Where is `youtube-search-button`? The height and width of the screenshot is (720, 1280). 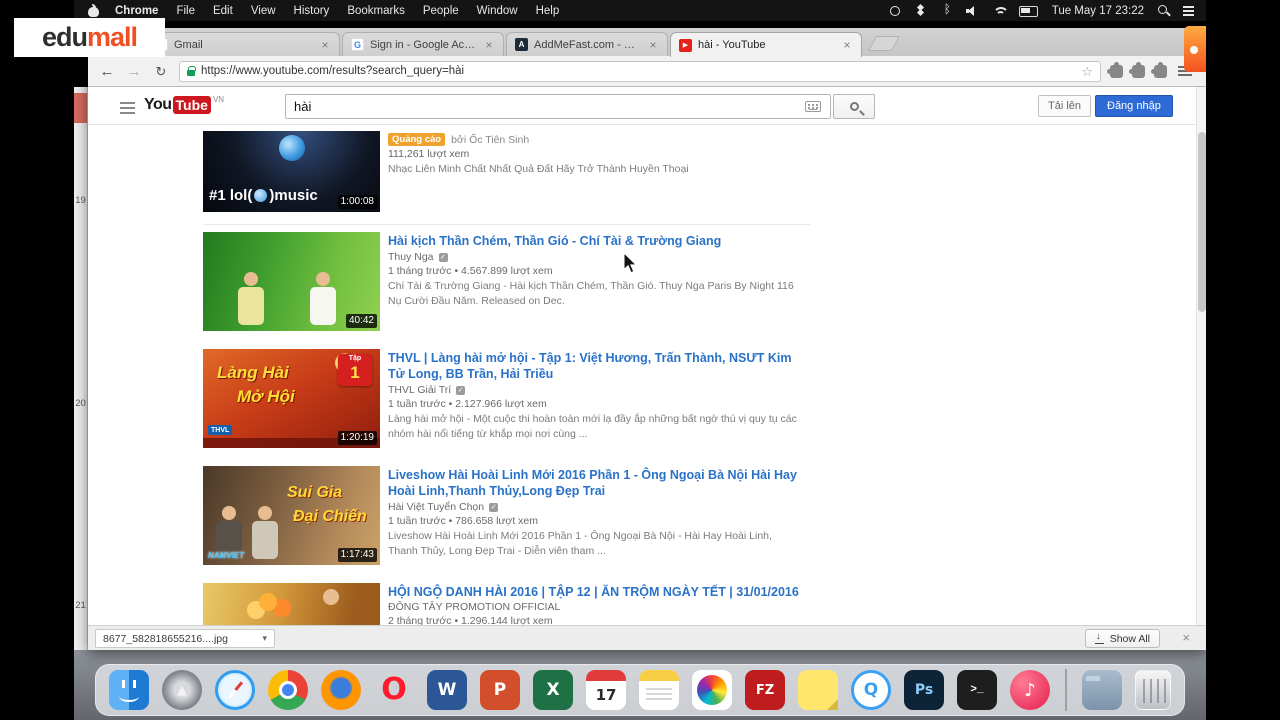 youtube-search-button is located at coordinates (854, 106).